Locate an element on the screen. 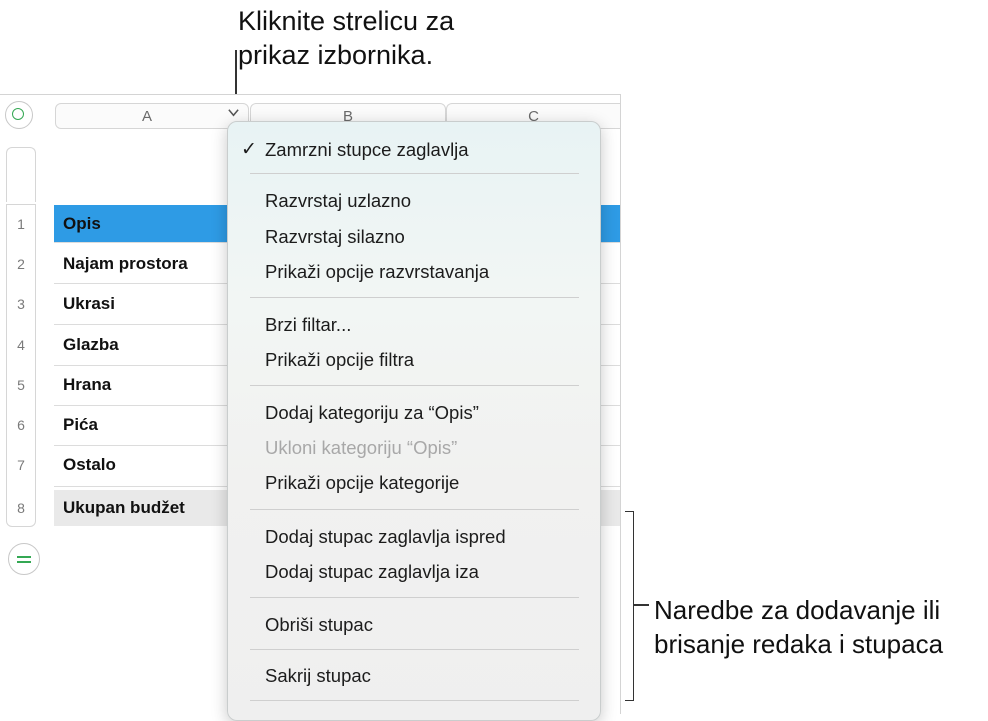 The height and width of the screenshot is (721, 988). menu-item-sort-descending: Razvrstaj silazno is located at coordinates (335, 237).